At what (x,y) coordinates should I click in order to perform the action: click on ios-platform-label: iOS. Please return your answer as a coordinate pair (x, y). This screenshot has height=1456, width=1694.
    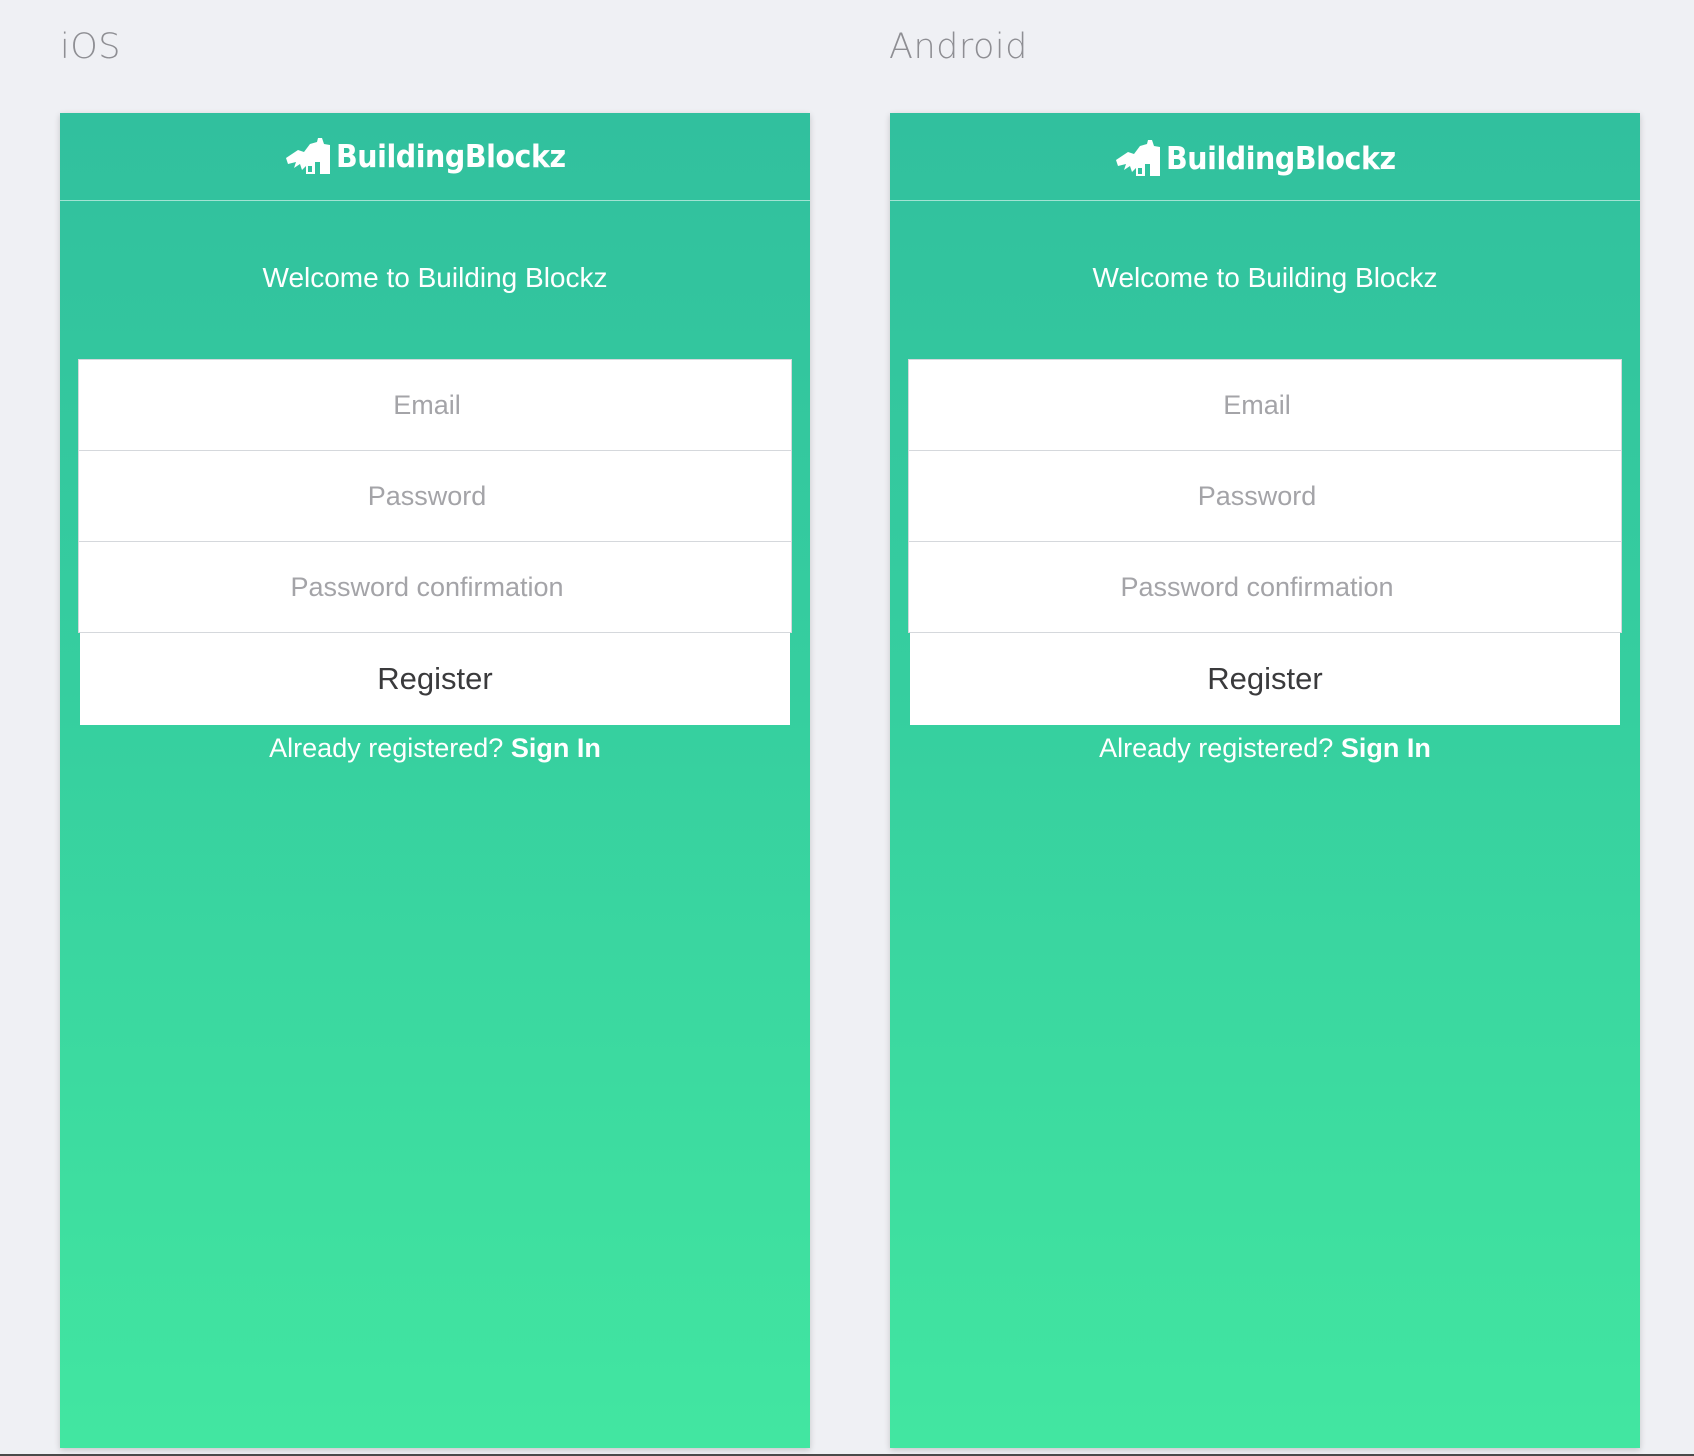
    Looking at the image, I should click on (90, 47).